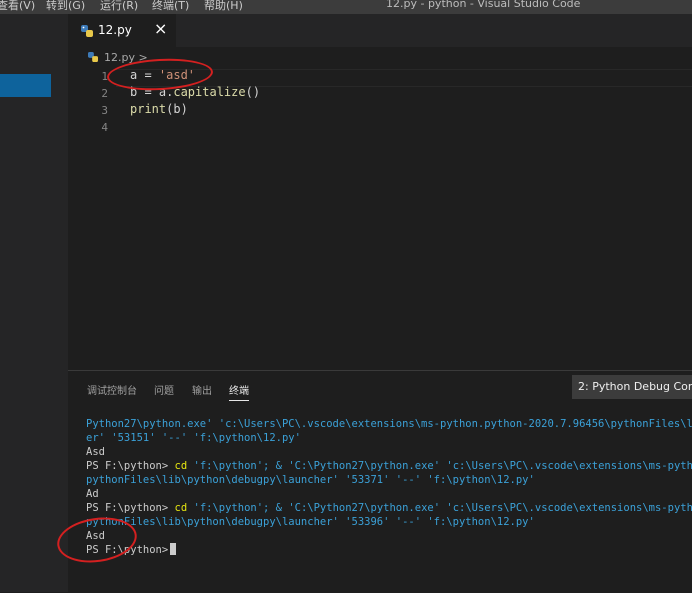  What do you see at coordinates (193, 438) in the screenshot?
I see `terminal-line: er' '53151' '--' 'f:\python\12.py'` at bounding box center [193, 438].